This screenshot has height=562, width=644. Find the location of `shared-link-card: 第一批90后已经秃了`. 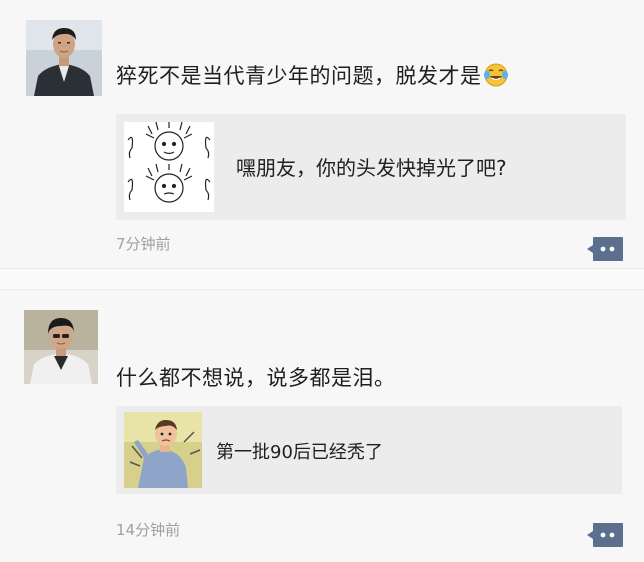

shared-link-card: 第一批90后已经秃了 is located at coordinates (369, 450).